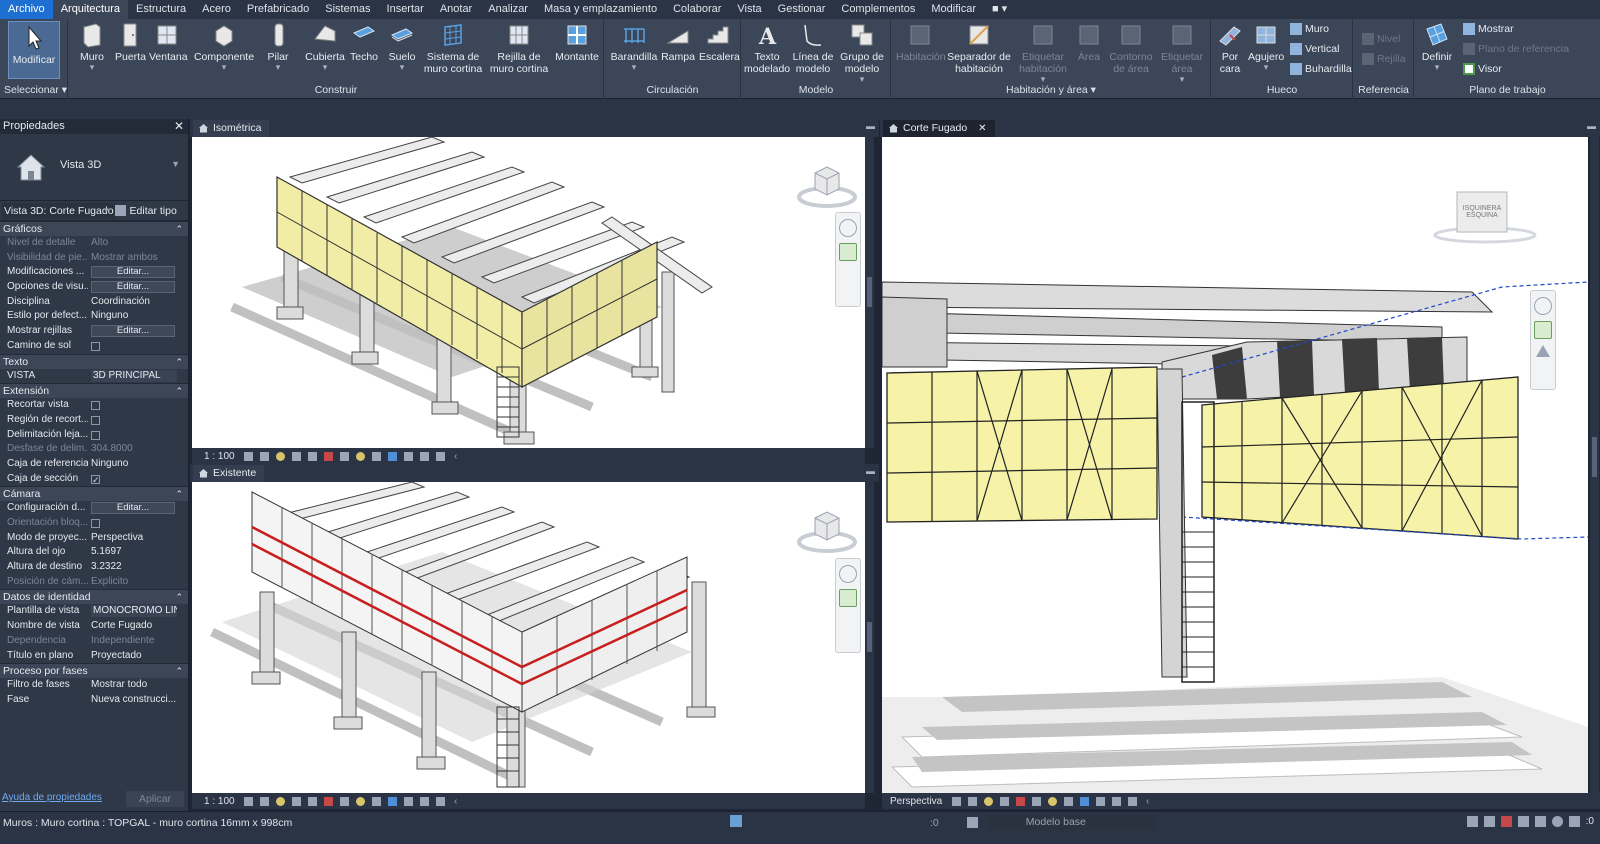 The image size is (1600, 844). What do you see at coordinates (848, 598) in the screenshot?
I see `zoom-icon` at bounding box center [848, 598].